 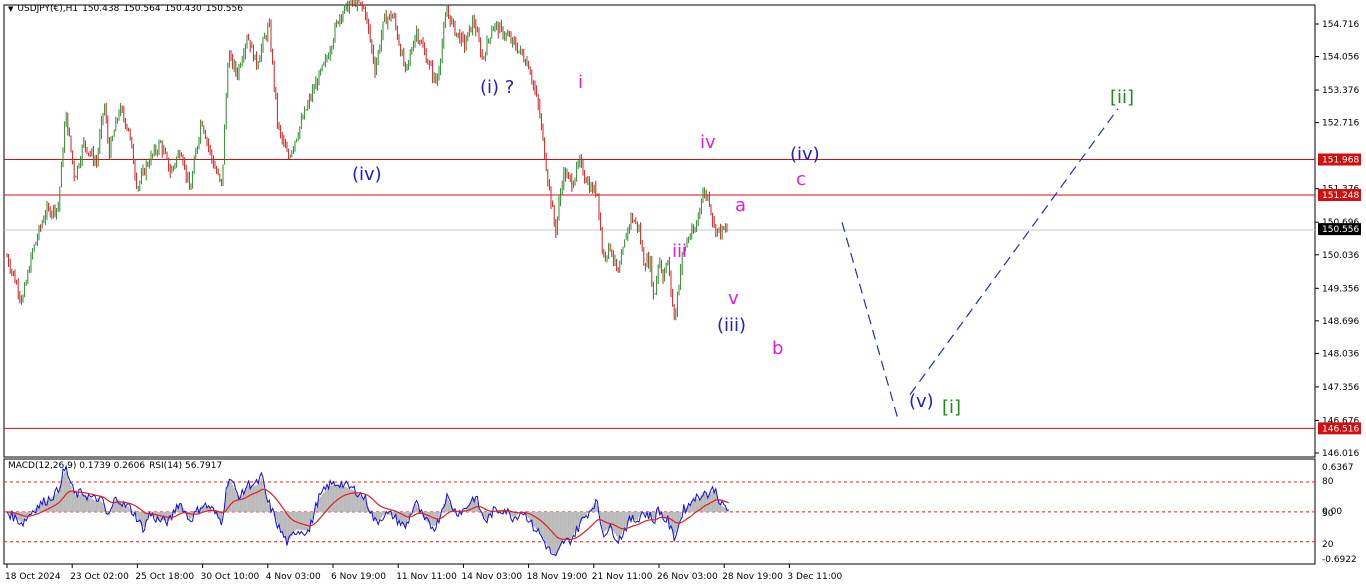 What do you see at coordinates (1340, 454) in the screenshot?
I see `price-tick-label: 146.016` at bounding box center [1340, 454].